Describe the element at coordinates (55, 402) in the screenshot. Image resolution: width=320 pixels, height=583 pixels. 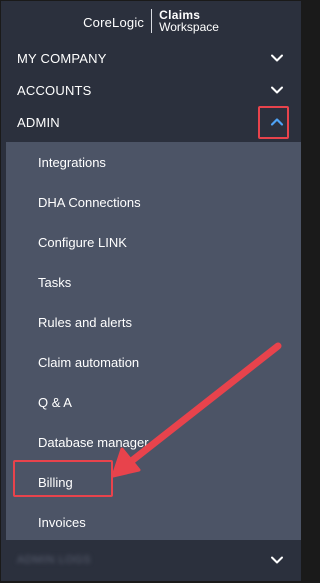
I see `submenu-item-label: Q & A` at that location.